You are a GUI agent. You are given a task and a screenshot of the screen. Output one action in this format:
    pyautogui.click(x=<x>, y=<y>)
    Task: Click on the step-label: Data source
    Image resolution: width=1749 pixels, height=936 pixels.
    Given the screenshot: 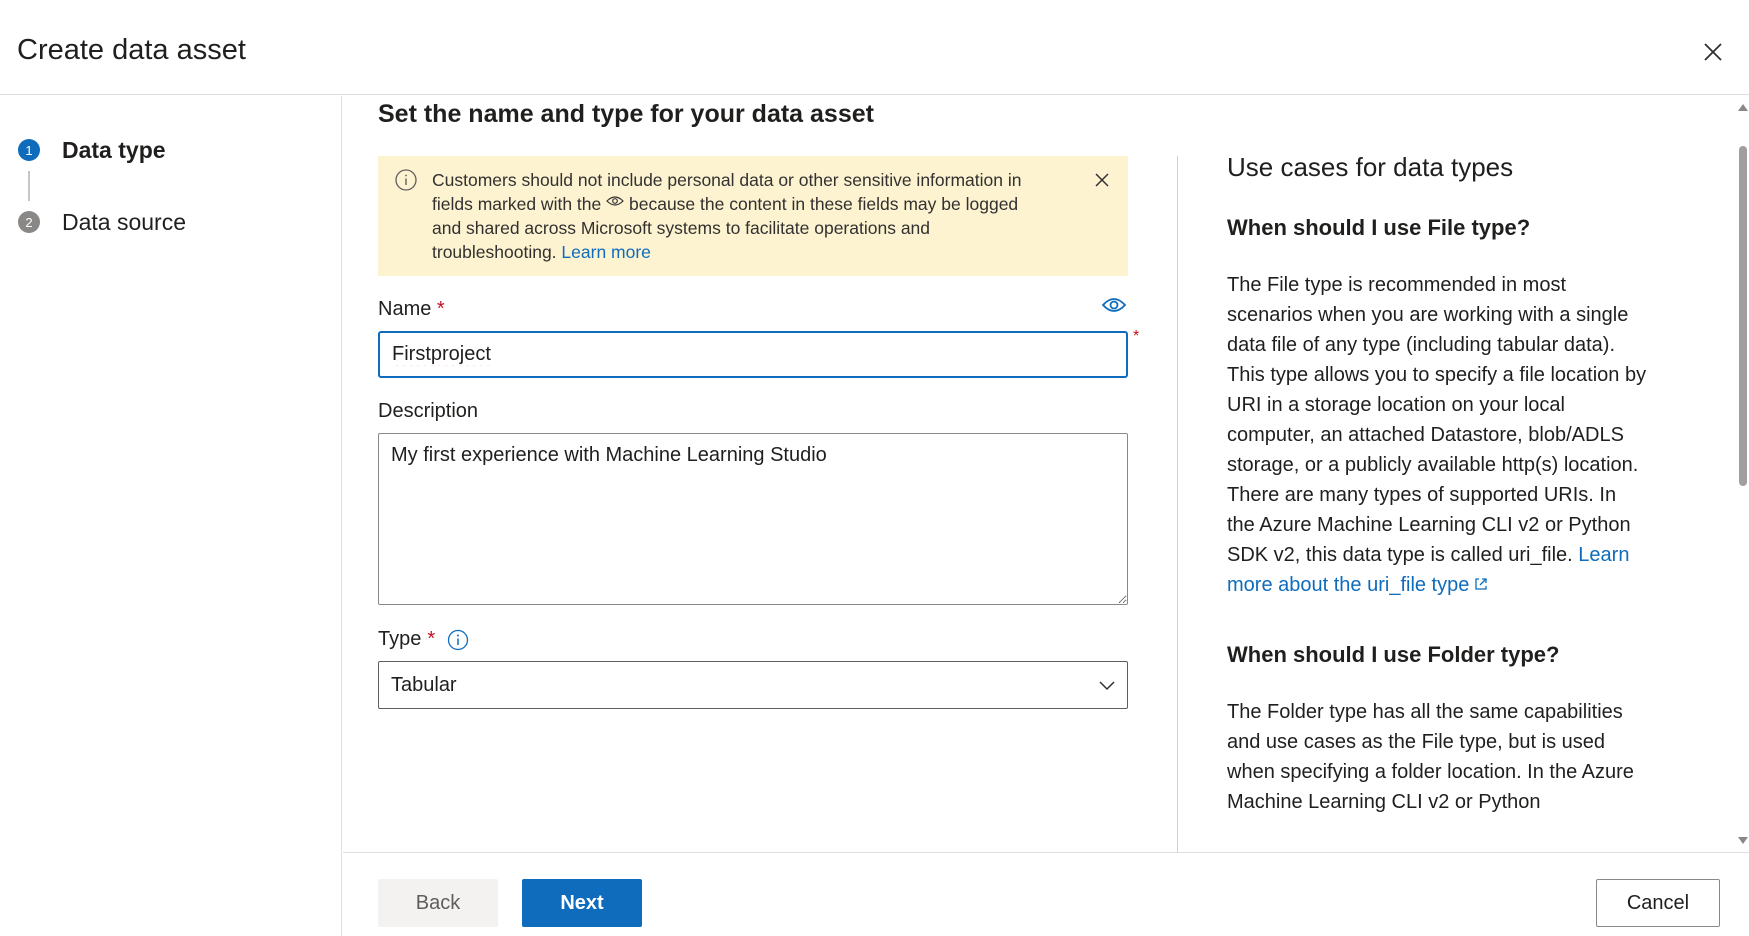 What is the action you would take?
    pyautogui.click(x=124, y=221)
    